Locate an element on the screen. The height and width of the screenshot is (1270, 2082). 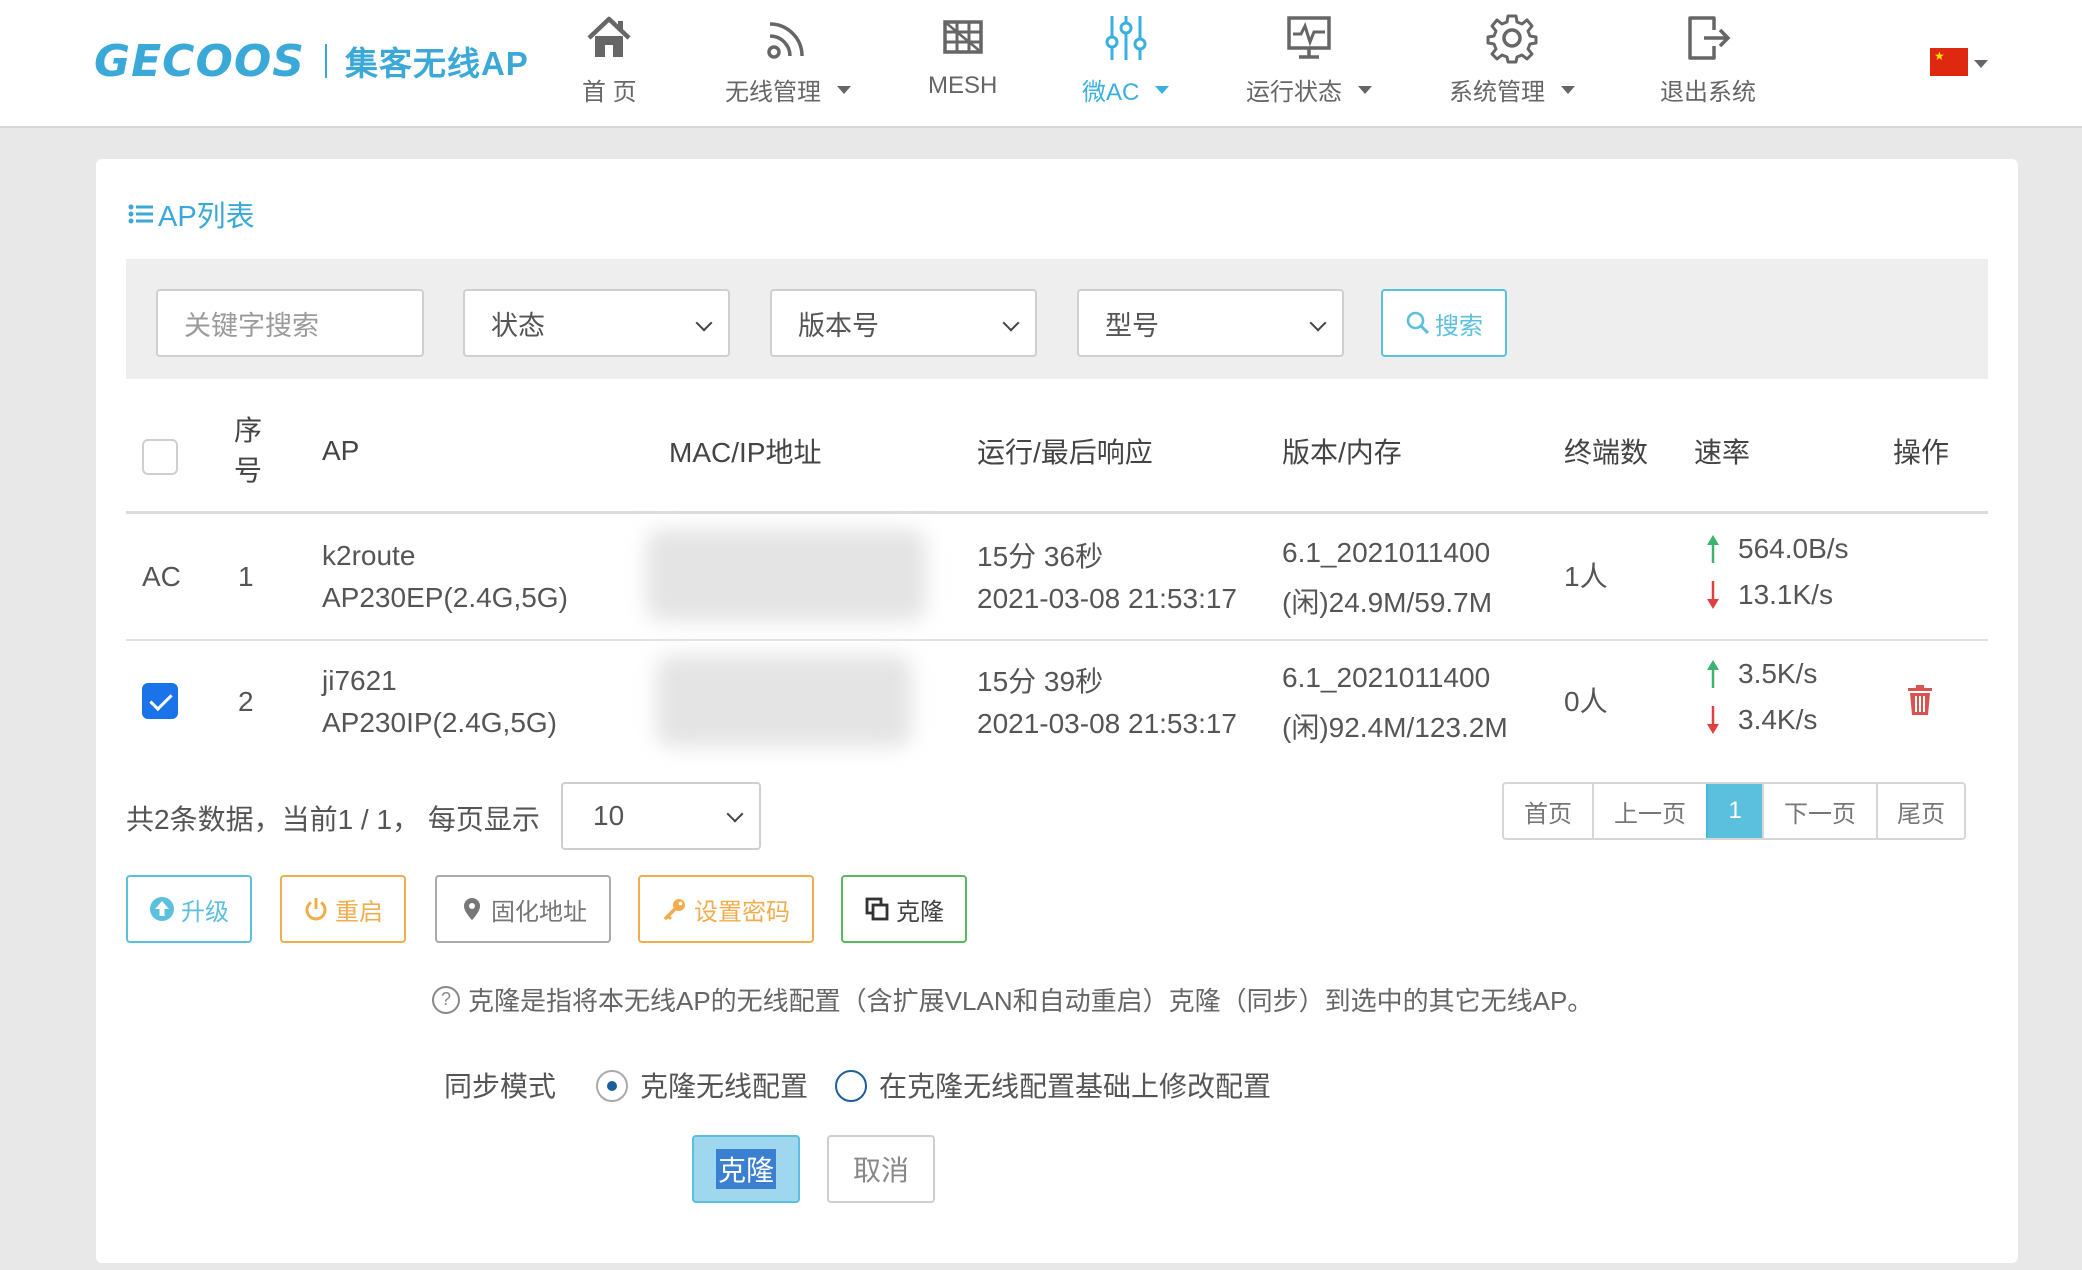
language-dropdown-caret is located at coordinates (1981, 64).